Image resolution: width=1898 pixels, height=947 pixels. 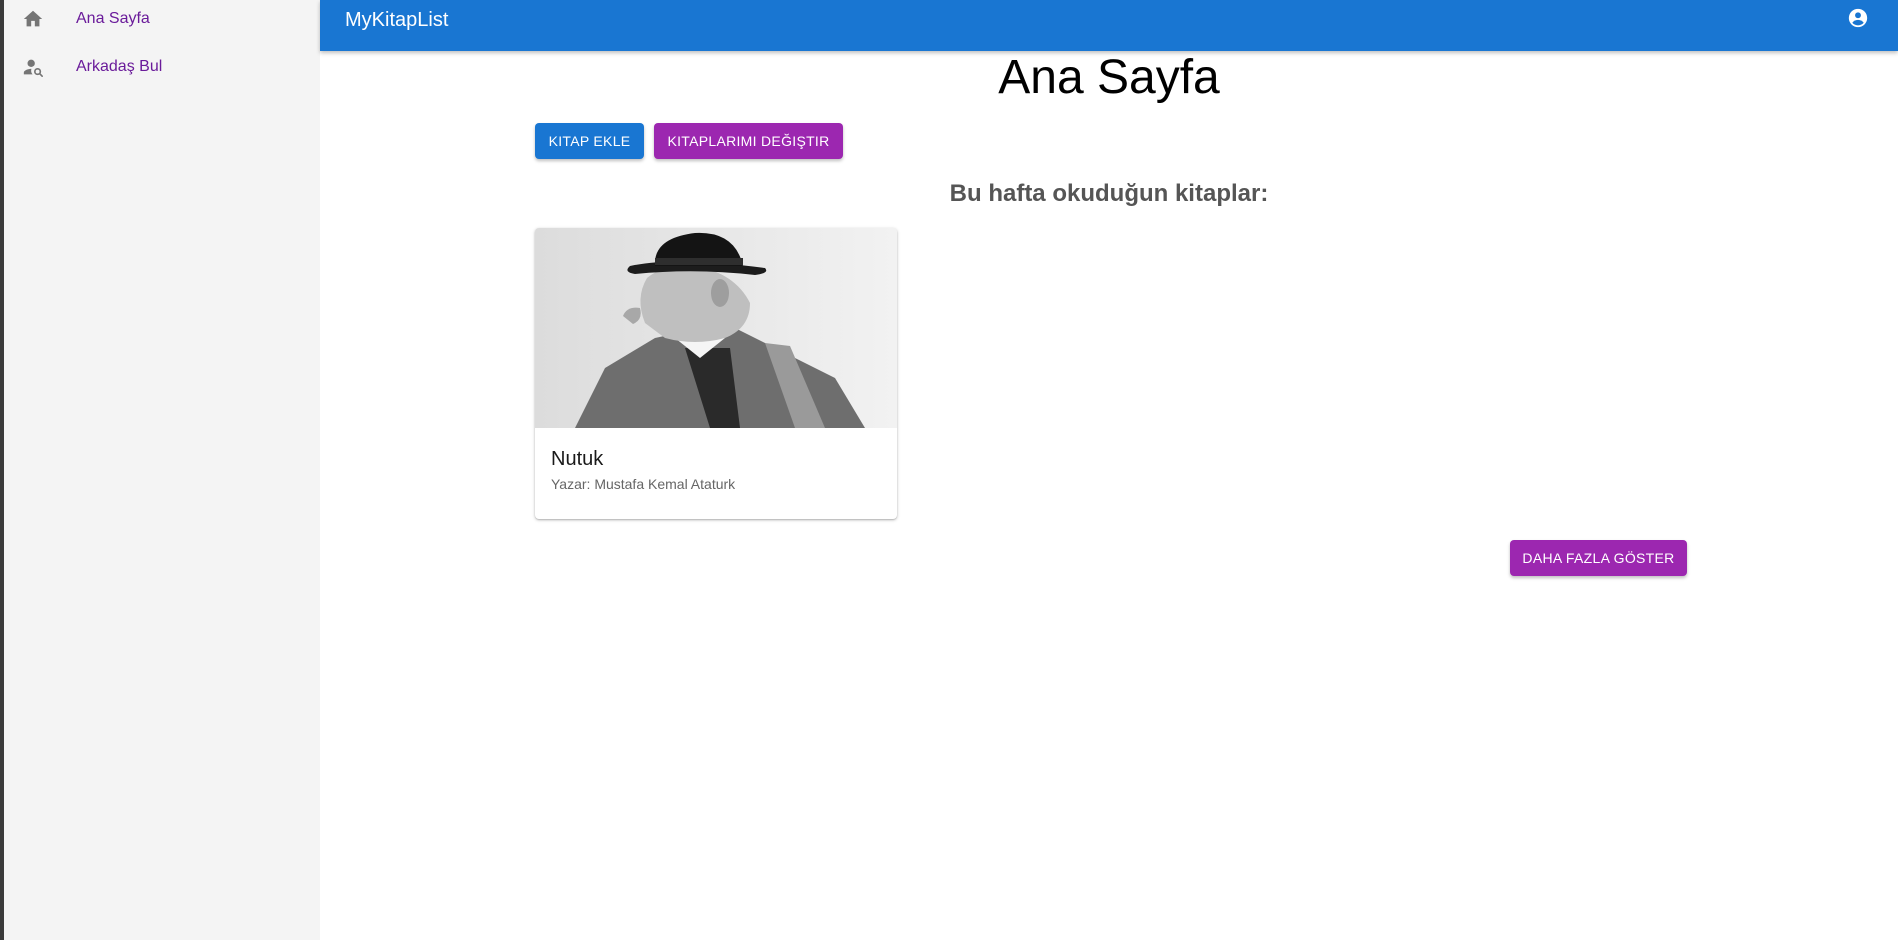 What do you see at coordinates (1109, 77) in the screenshot?
I see `page-title: Ana Sayfa` at bounding box center [1109, 77].